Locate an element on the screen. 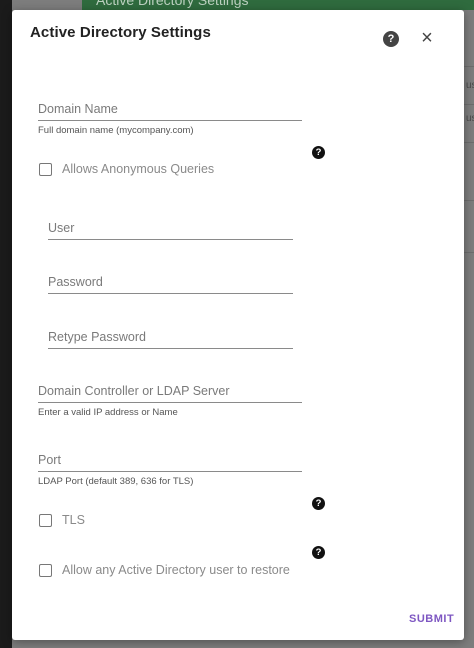 Image resolution: width=474 pixels, height=648 pixels. tls-checkbox-row: TLS is located at coordinates (79, 520).